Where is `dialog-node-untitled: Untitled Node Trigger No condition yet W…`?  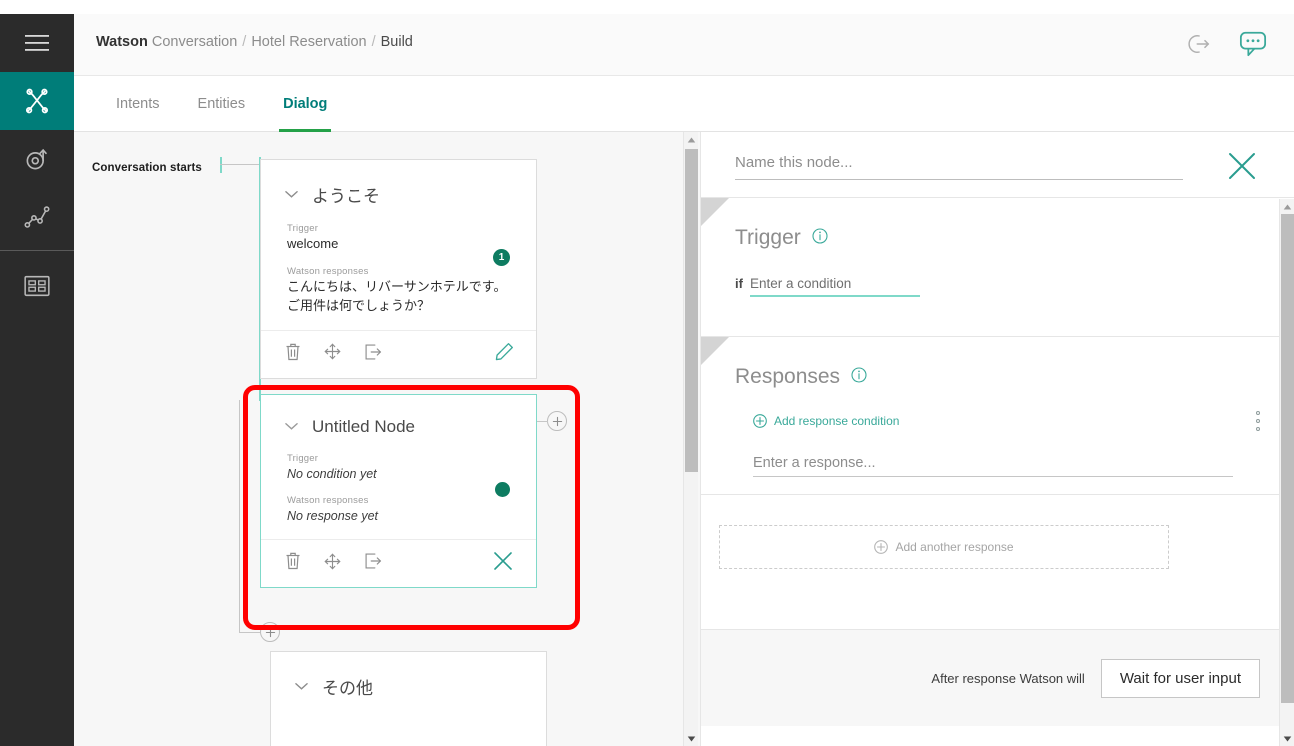 dialog-node-untitled: Untitled Node Trigger No condition yet W… is located at coordinates (398, 491).